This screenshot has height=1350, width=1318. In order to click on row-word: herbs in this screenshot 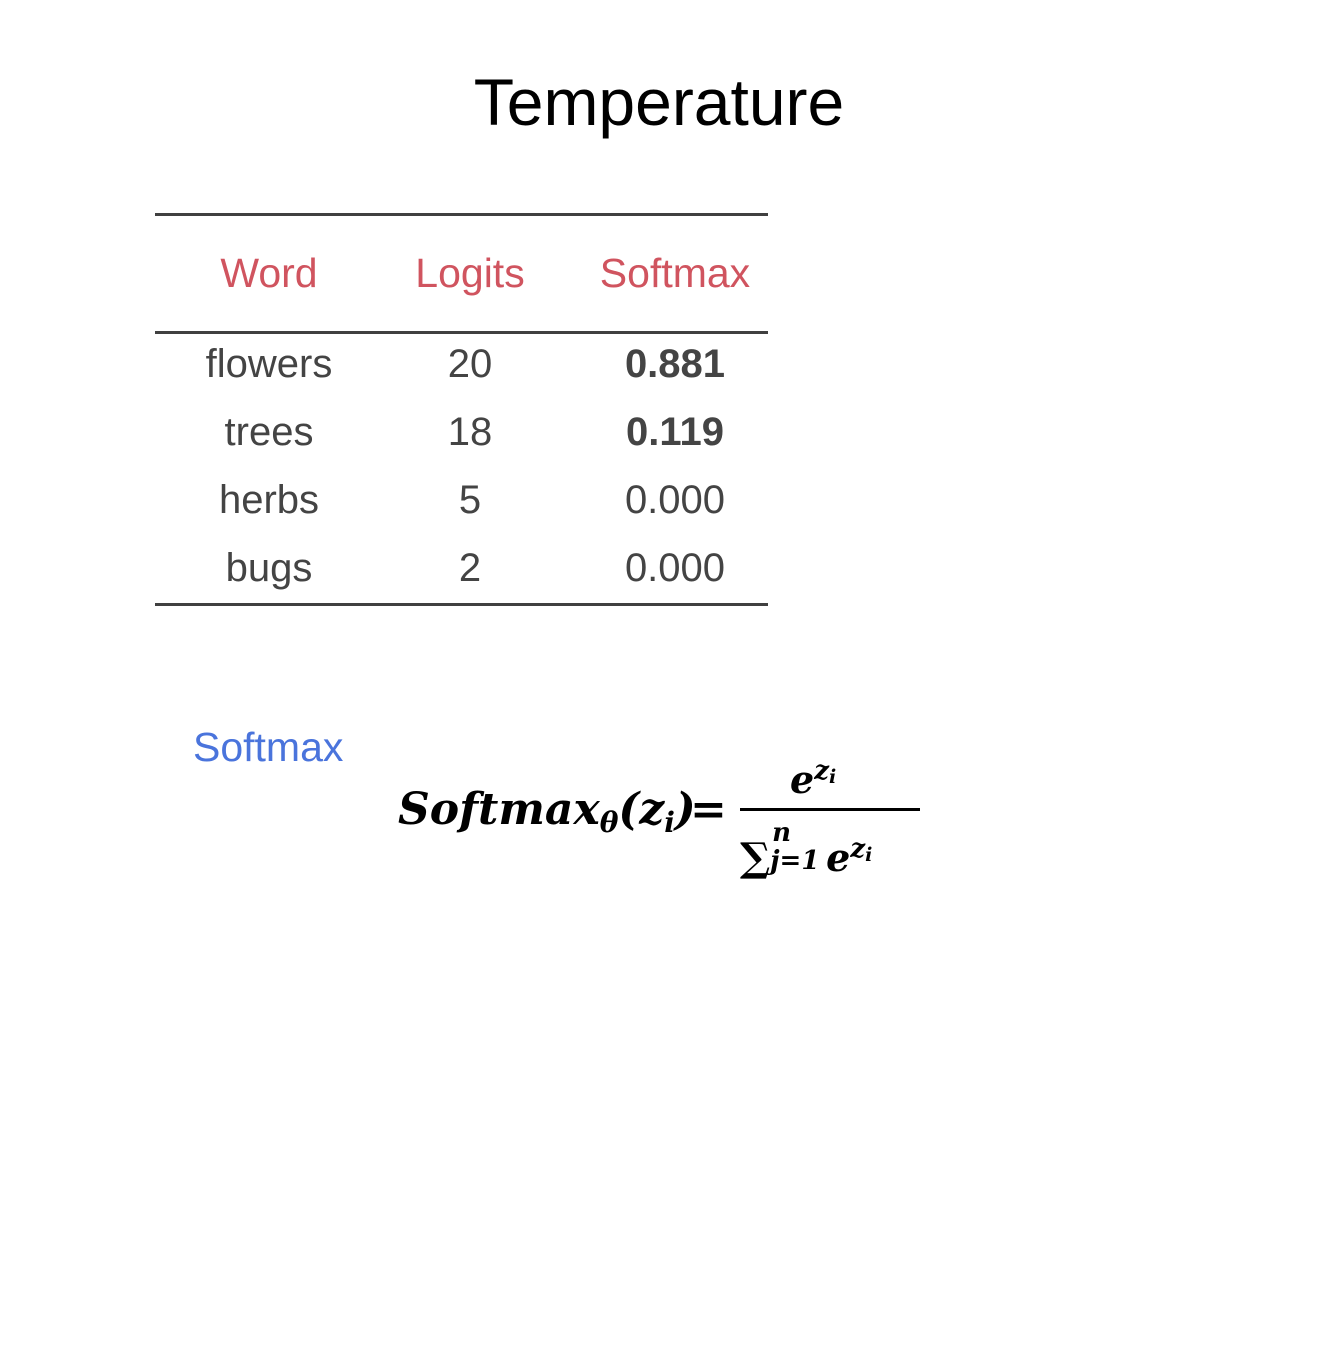, I will do `click(269, 500)`.